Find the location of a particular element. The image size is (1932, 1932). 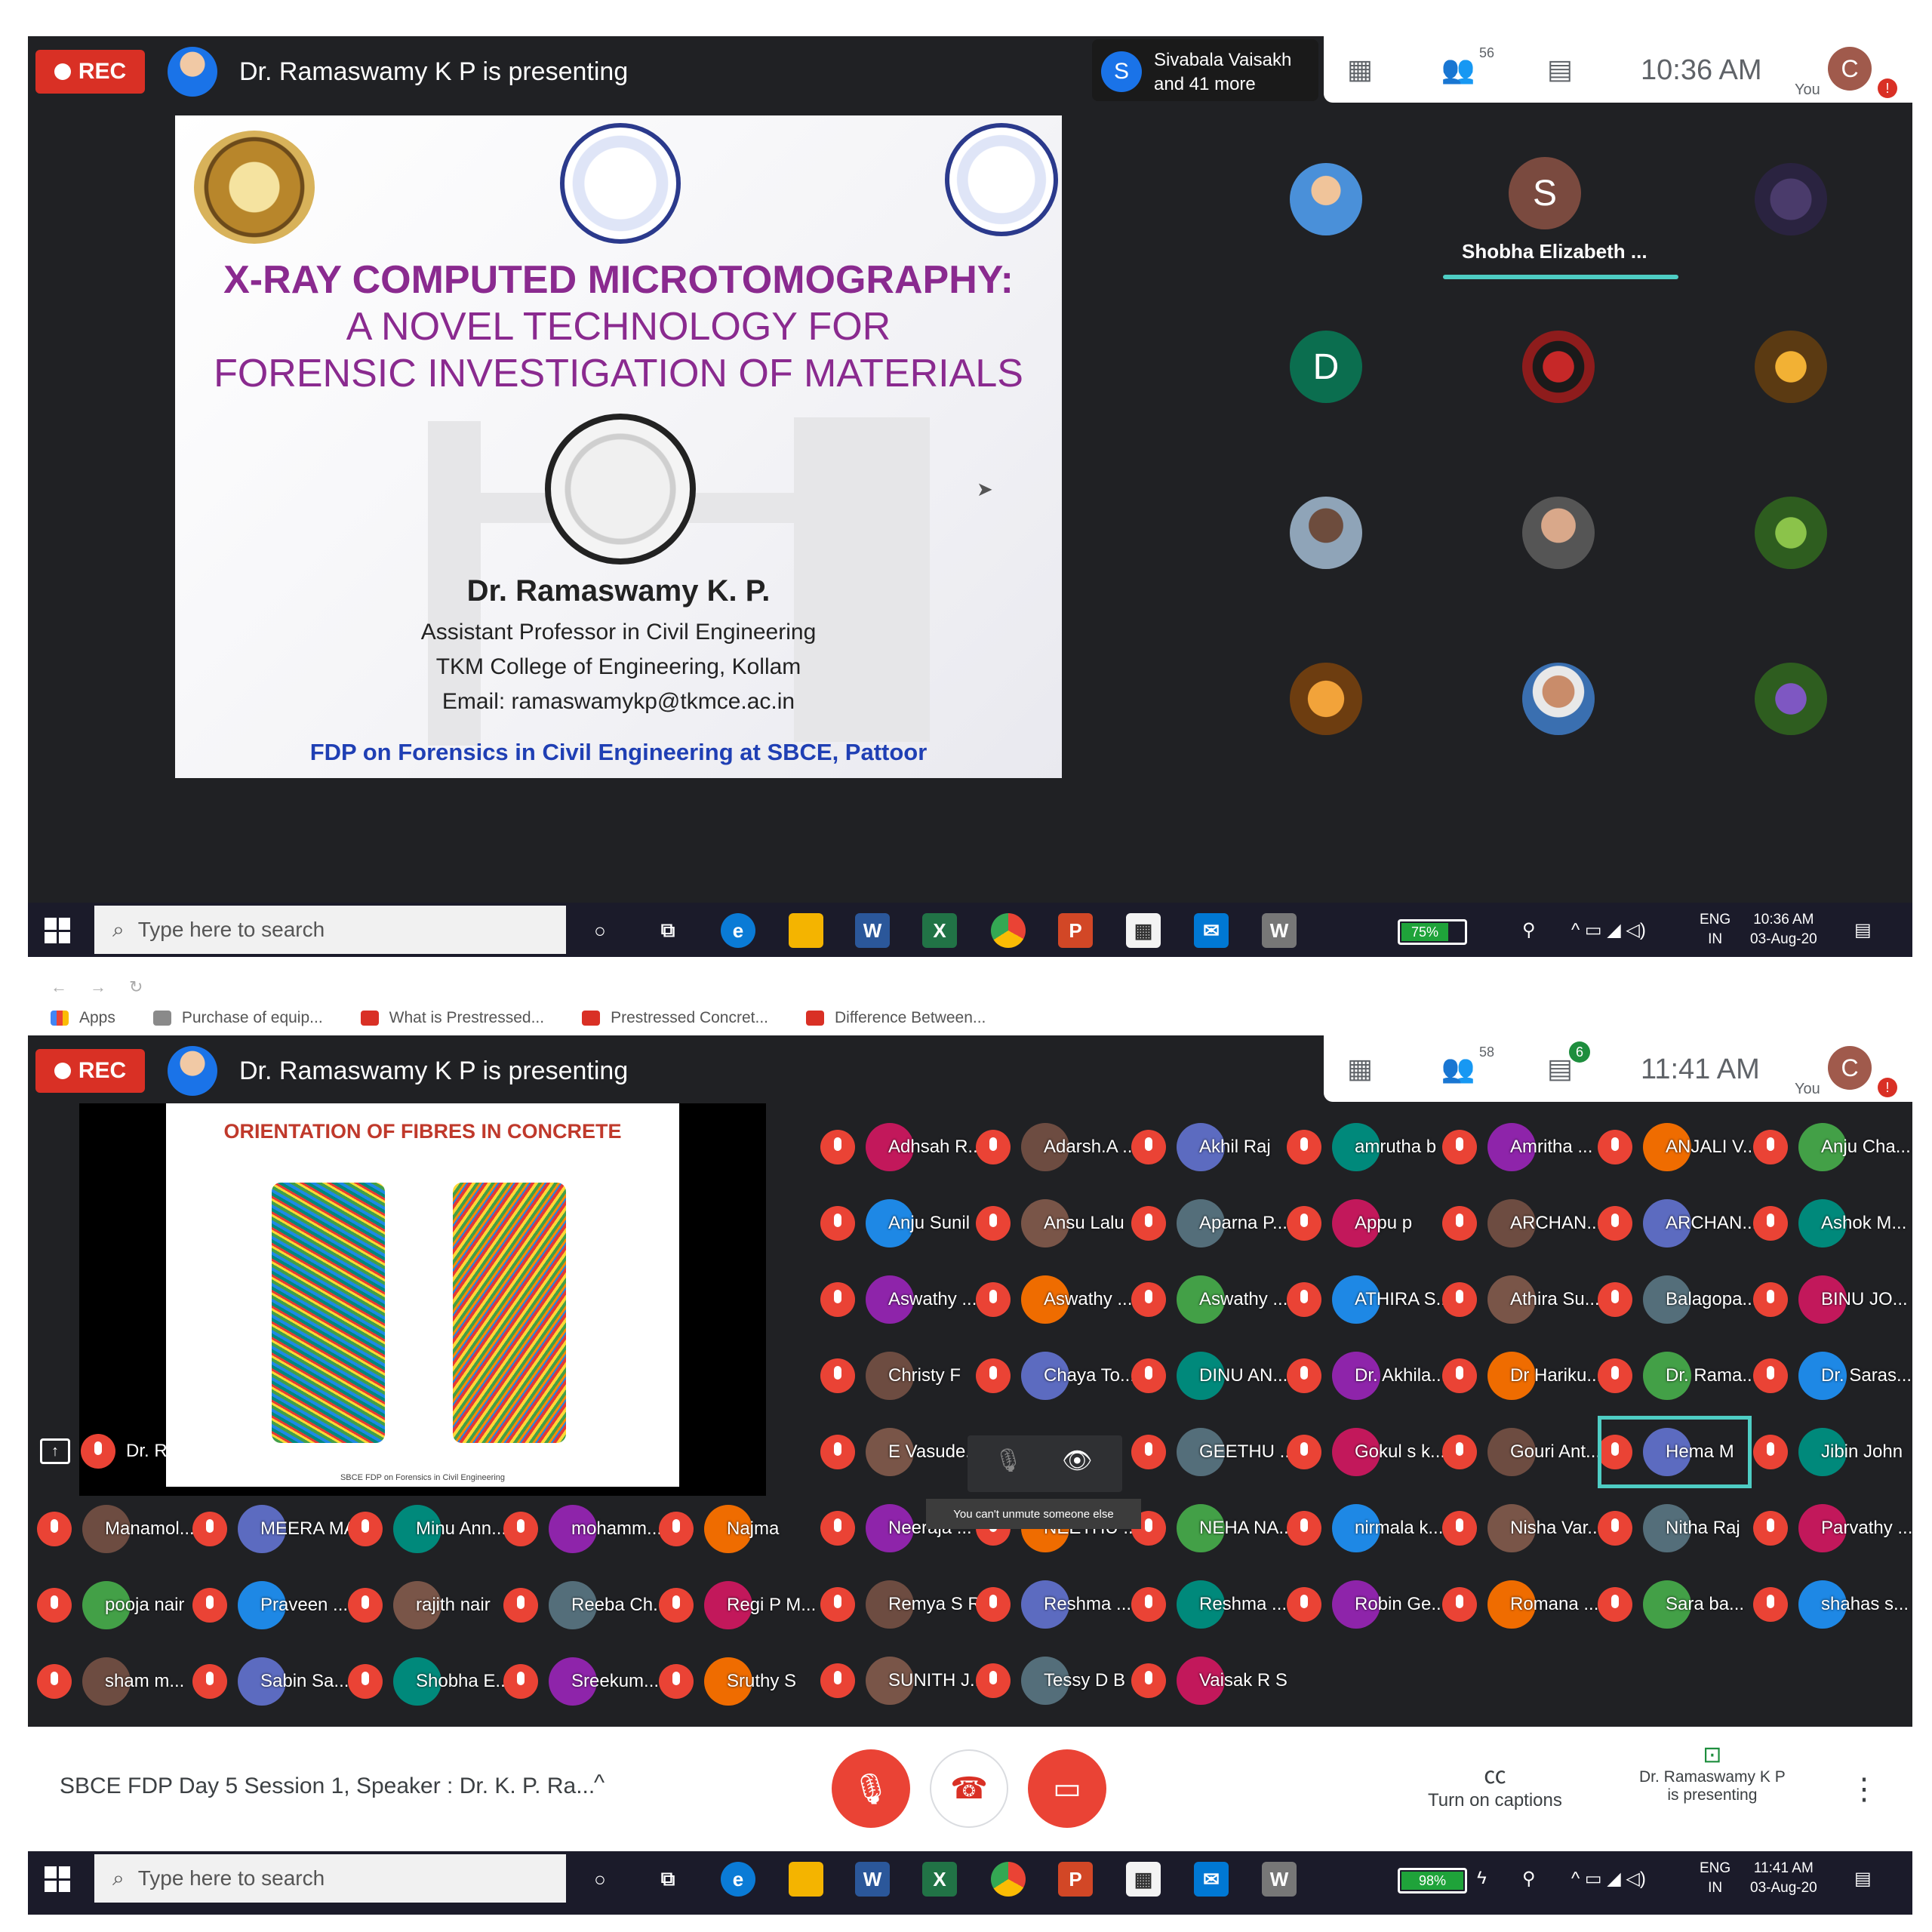

back-icon: ← is located at coordinates (59, 987).